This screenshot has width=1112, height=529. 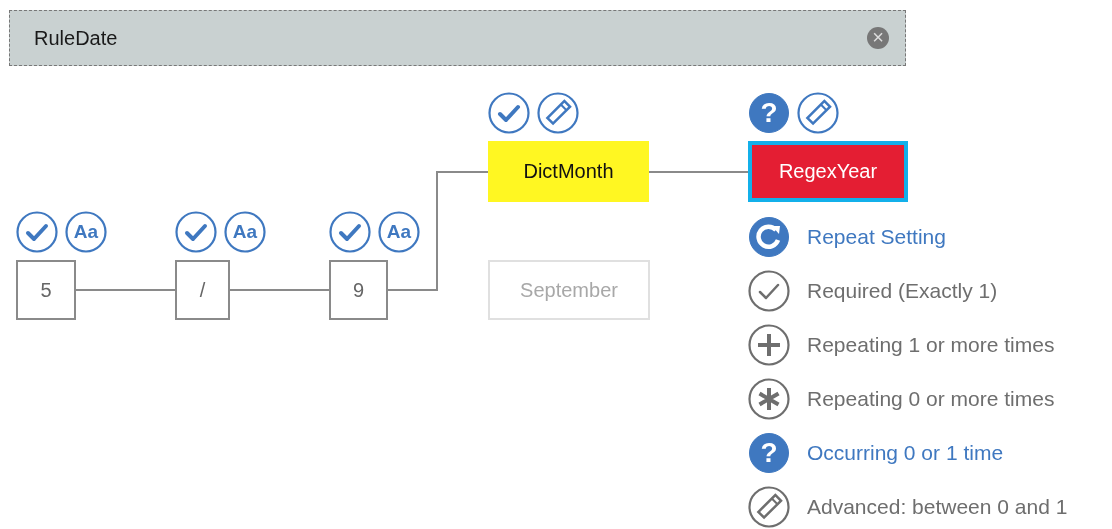 What do you see at coordinates (902, 291) in the screenshot?
I see `repeat-option: Required (Exactly 1)` at bounding box center [902, 291].